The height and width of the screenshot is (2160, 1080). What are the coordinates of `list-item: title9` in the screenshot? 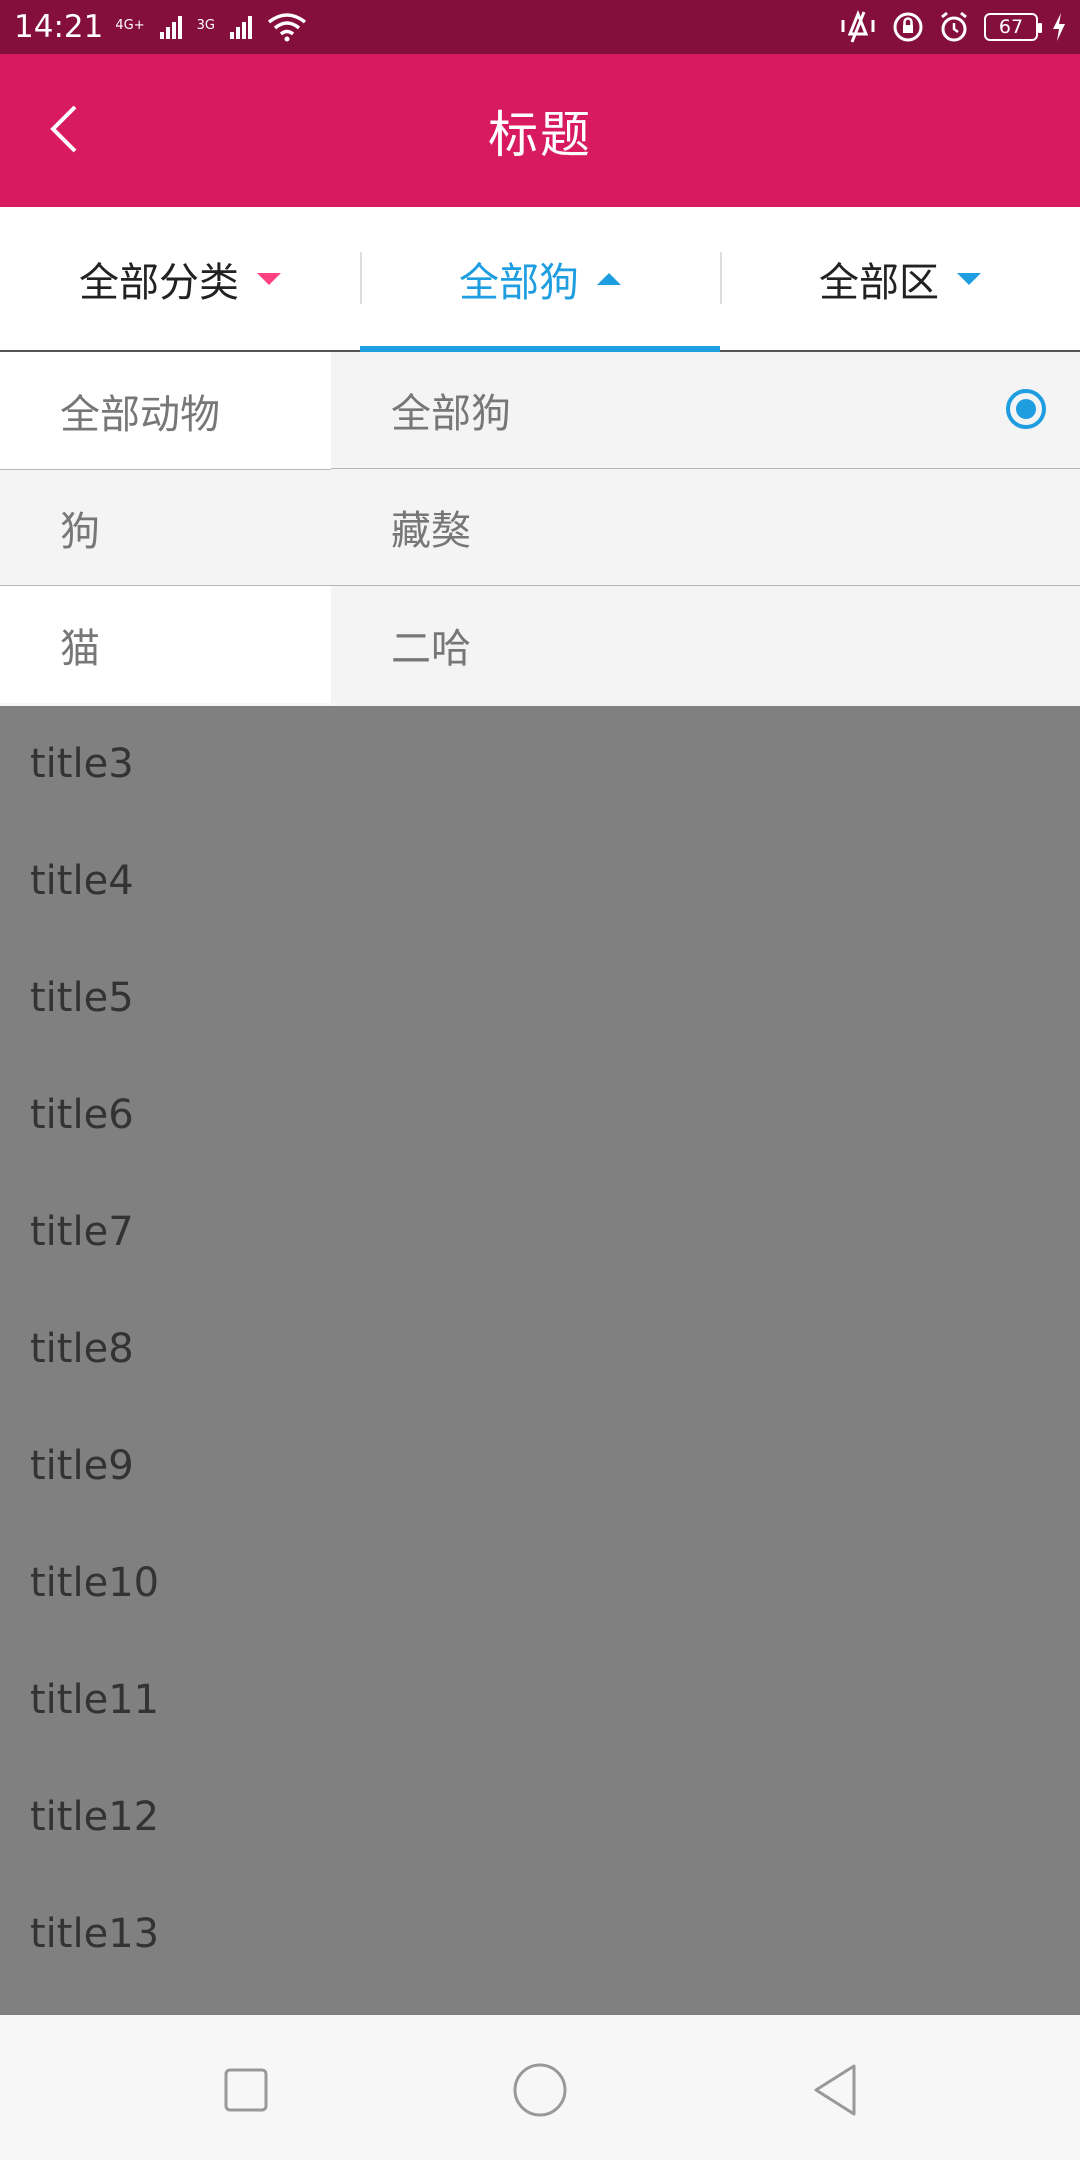 It's located at (540, 1465).